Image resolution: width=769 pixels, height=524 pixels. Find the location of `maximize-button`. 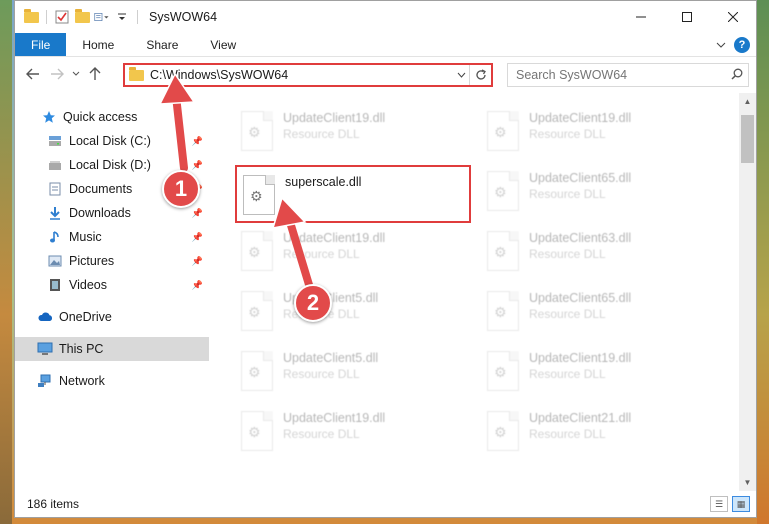

maximize-button is located at coordinates (687, 17).